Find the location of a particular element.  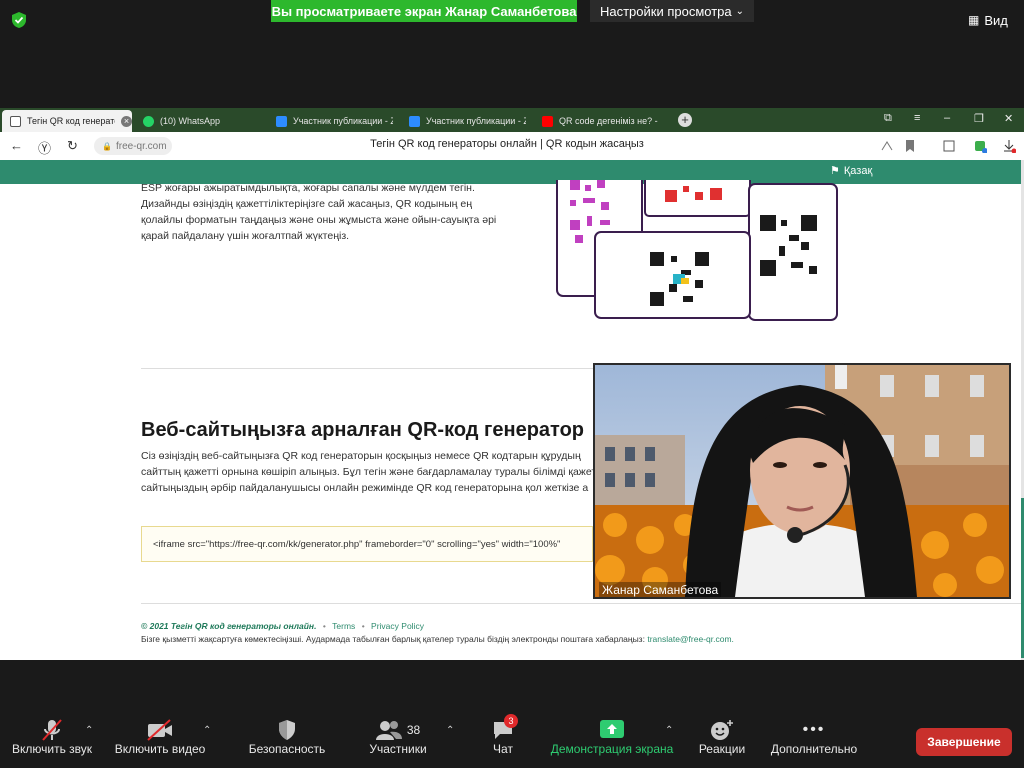

tab-label: QR code дегеніміз не? - Yo is located at coordinates (609, 121).